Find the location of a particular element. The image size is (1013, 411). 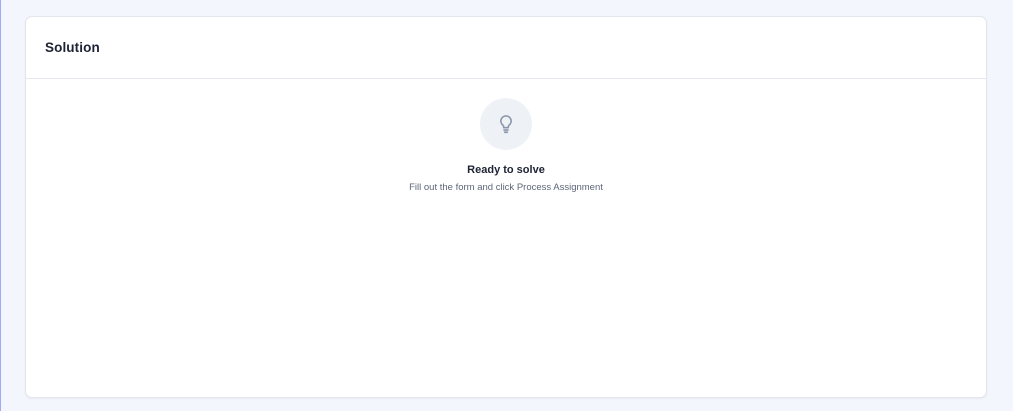

empty-state-icon-badge is located at coordinates (506, 124).